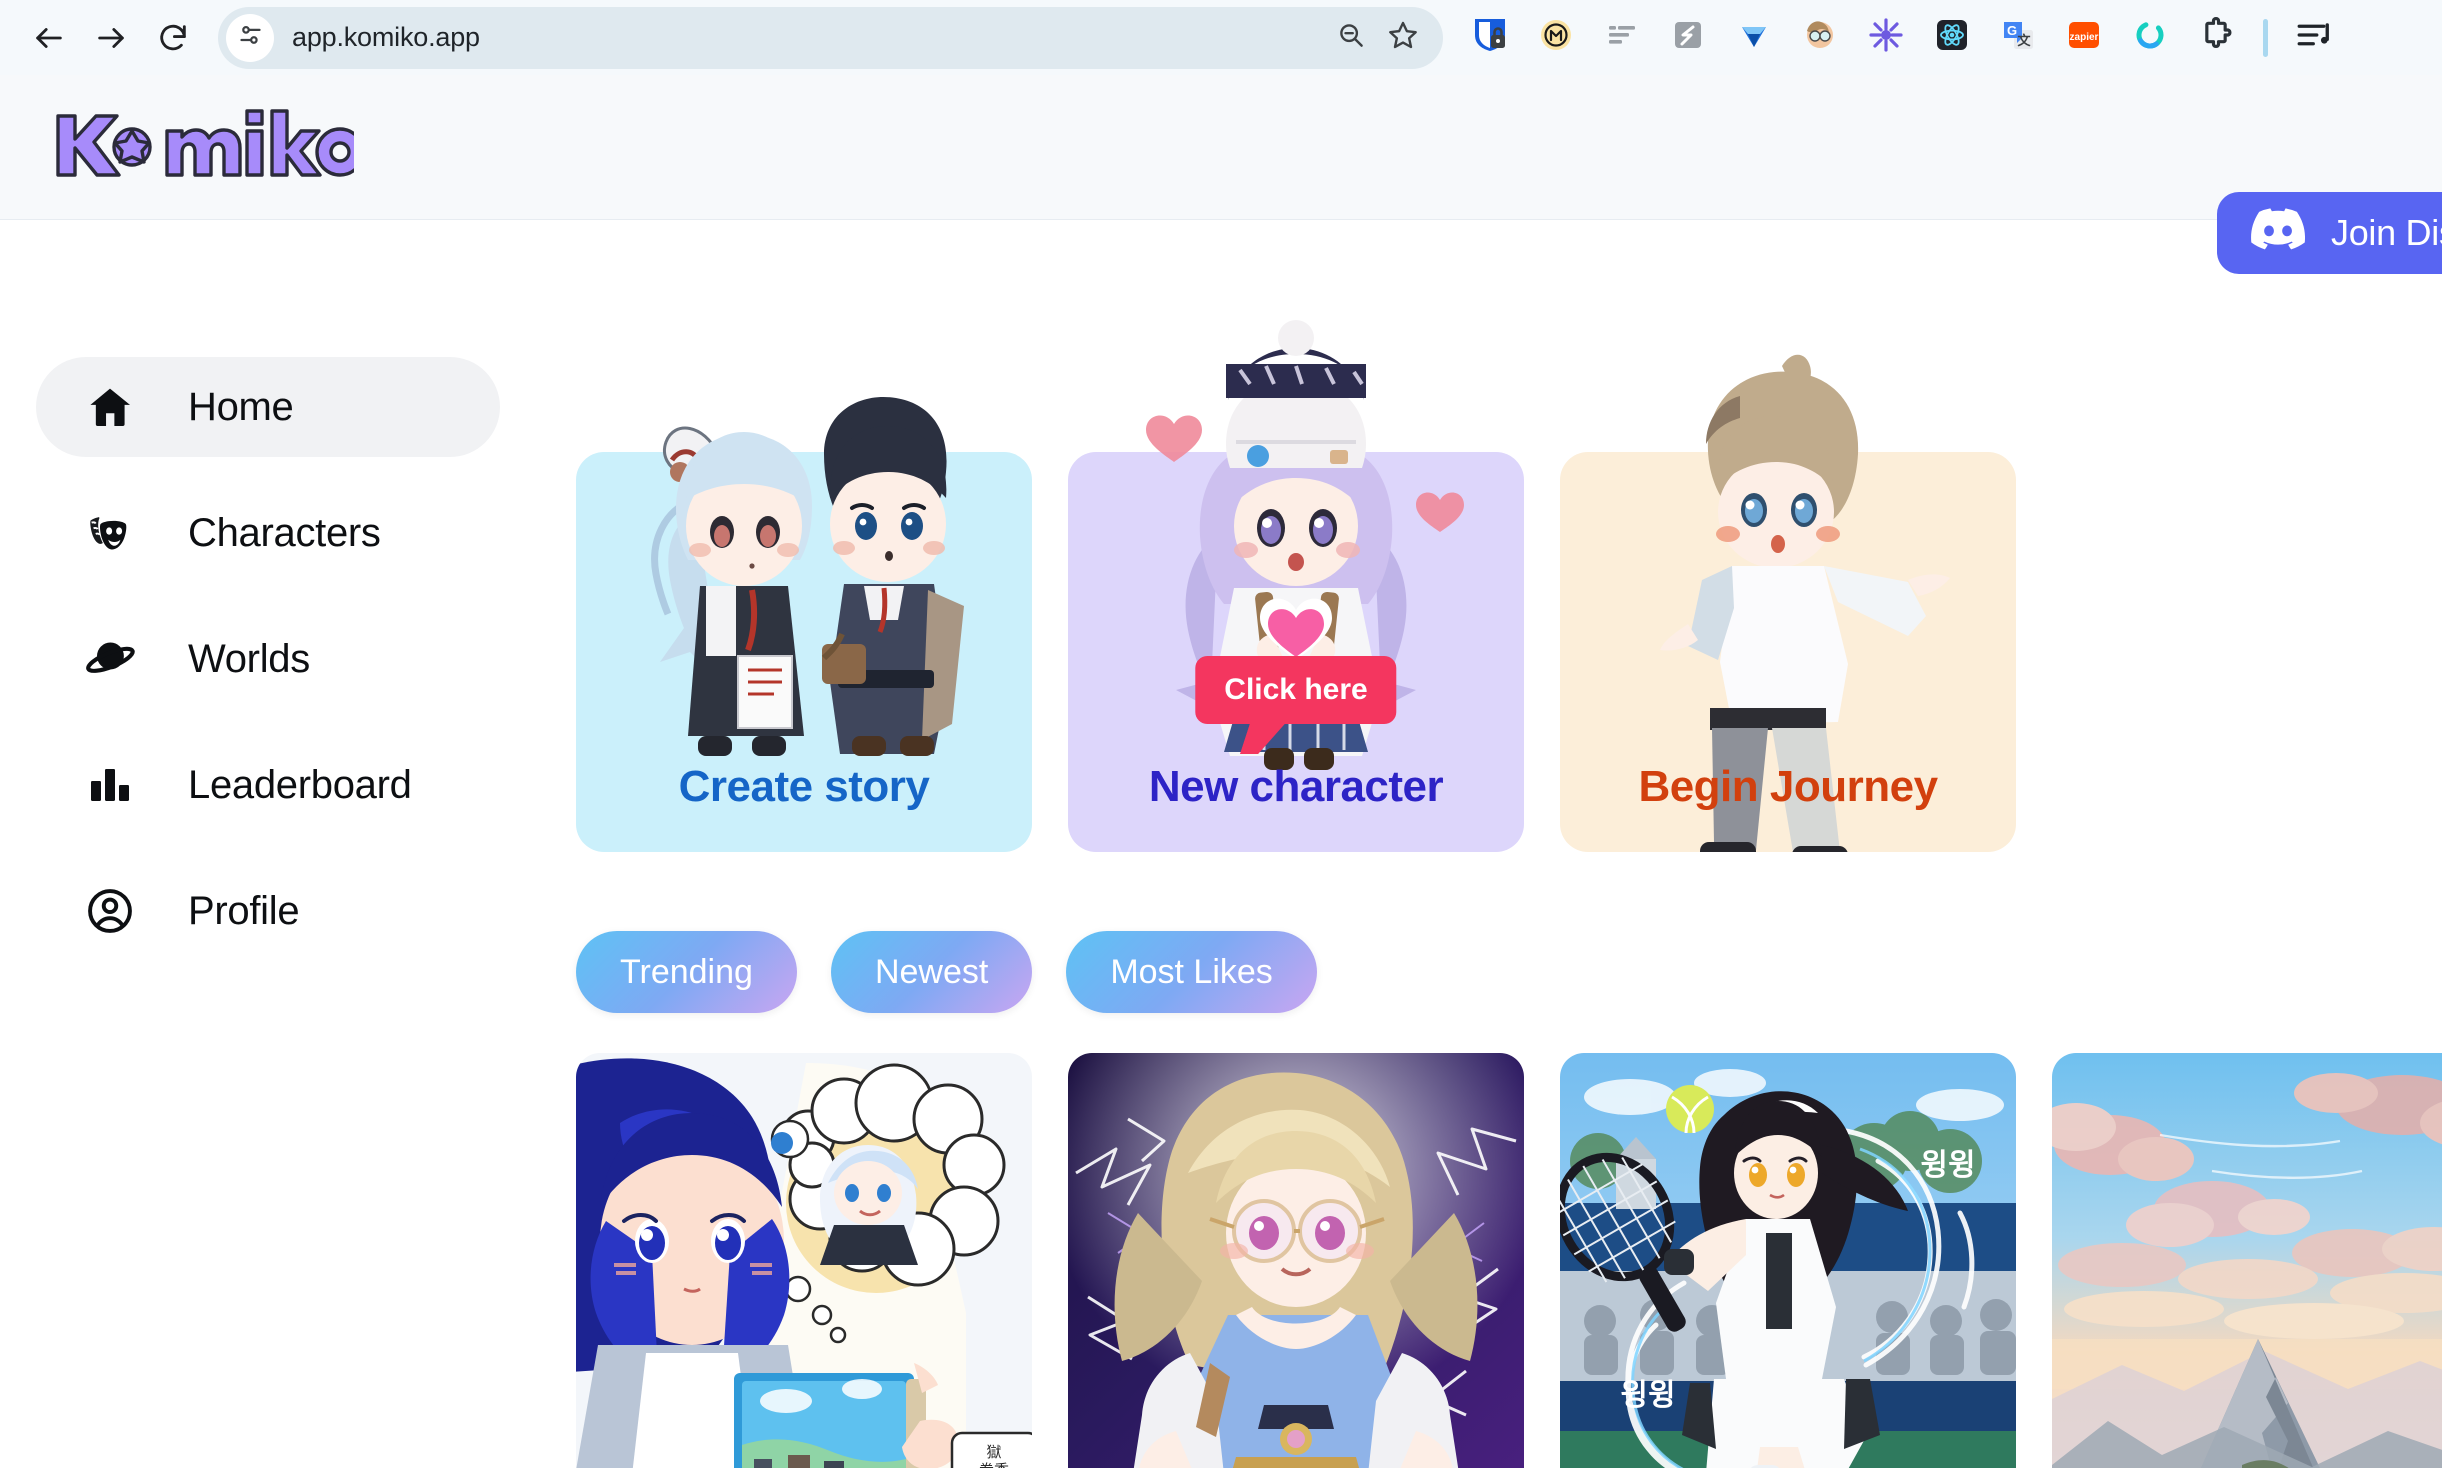 Image resolution: width=2442 pixels, height=1468 pixels. I want to click on zoom-out-icon, so click(1351, 37).